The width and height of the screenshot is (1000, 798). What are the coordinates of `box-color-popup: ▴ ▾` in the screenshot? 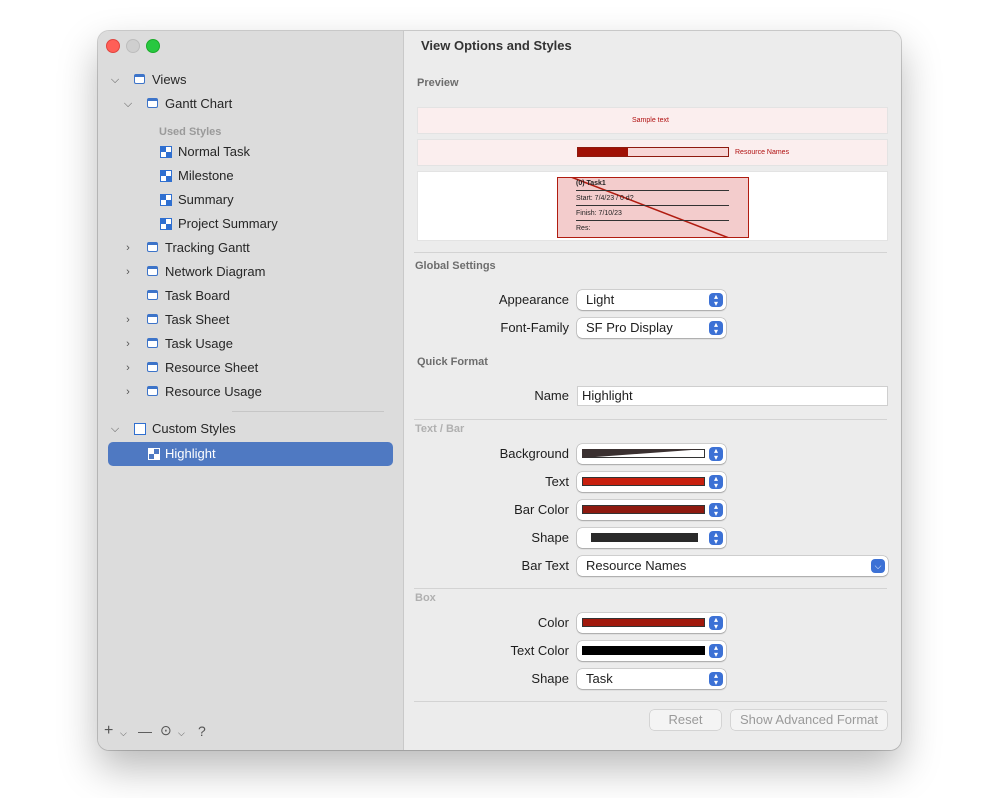 It's located at (651, 623).